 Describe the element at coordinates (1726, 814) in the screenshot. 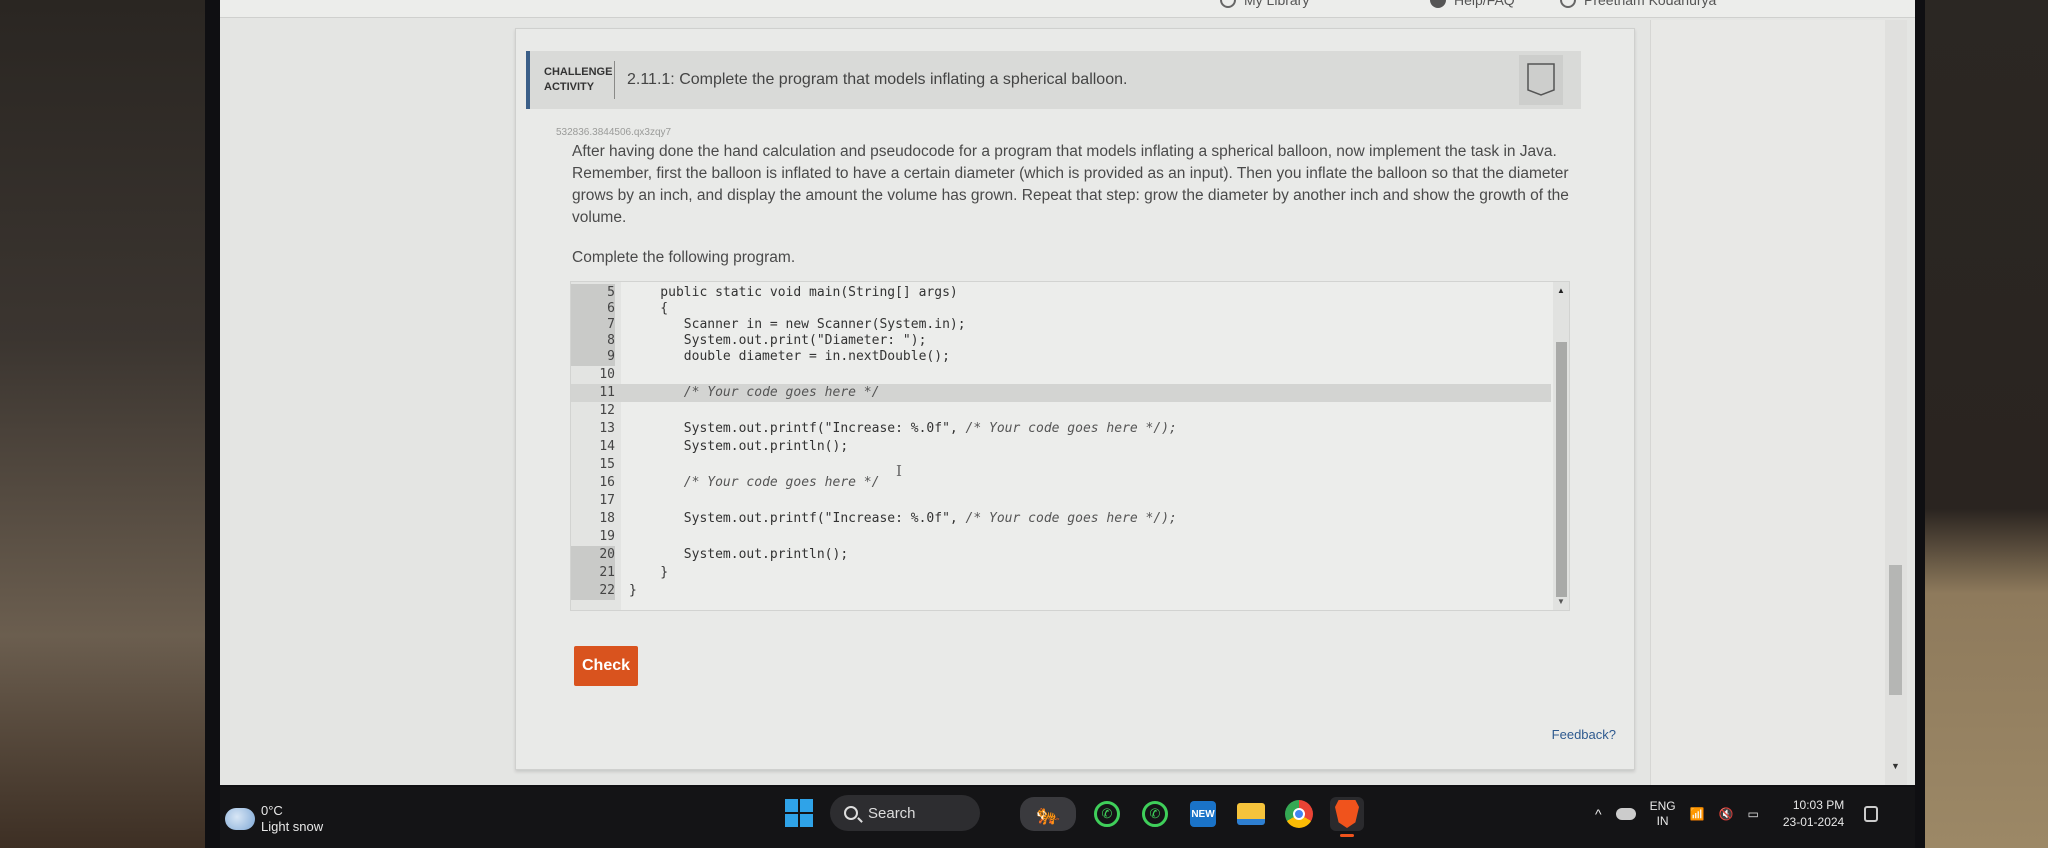

I see `speaker-muted-icon: 🔇` at that location.